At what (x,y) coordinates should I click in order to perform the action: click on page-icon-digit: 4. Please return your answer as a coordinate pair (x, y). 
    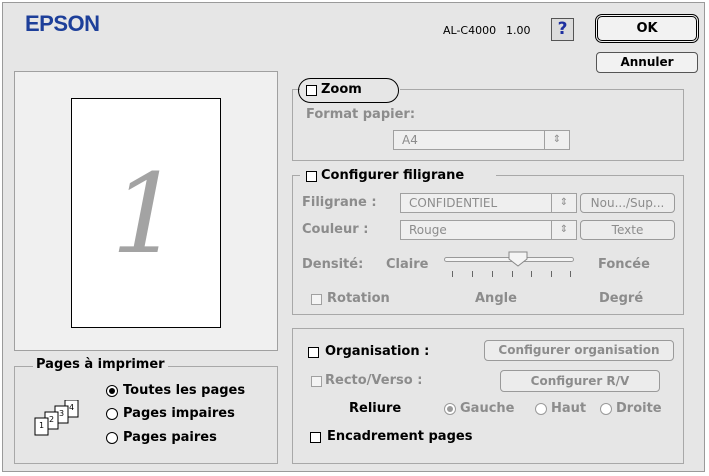
    Looking at the image, I should click on (71, 407).